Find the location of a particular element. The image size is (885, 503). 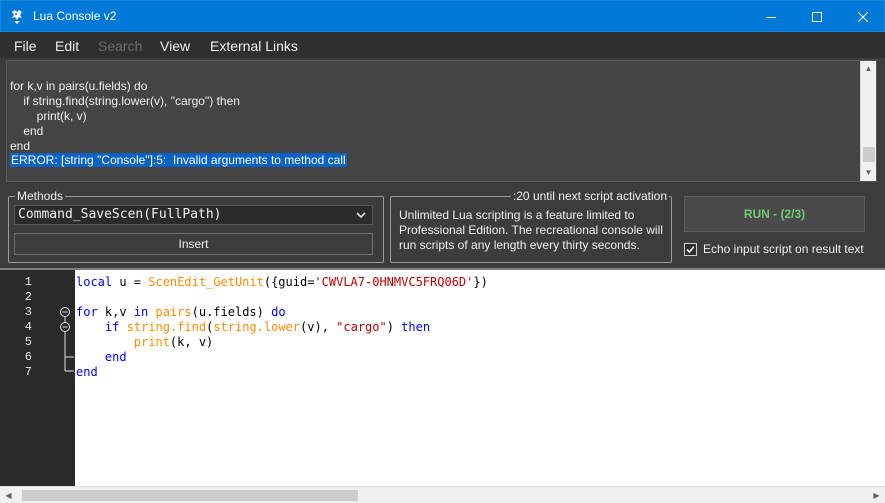

code-token: 'CWVLA7-0HNMVC5FRQ06D' is located at coordinates (394, 282).